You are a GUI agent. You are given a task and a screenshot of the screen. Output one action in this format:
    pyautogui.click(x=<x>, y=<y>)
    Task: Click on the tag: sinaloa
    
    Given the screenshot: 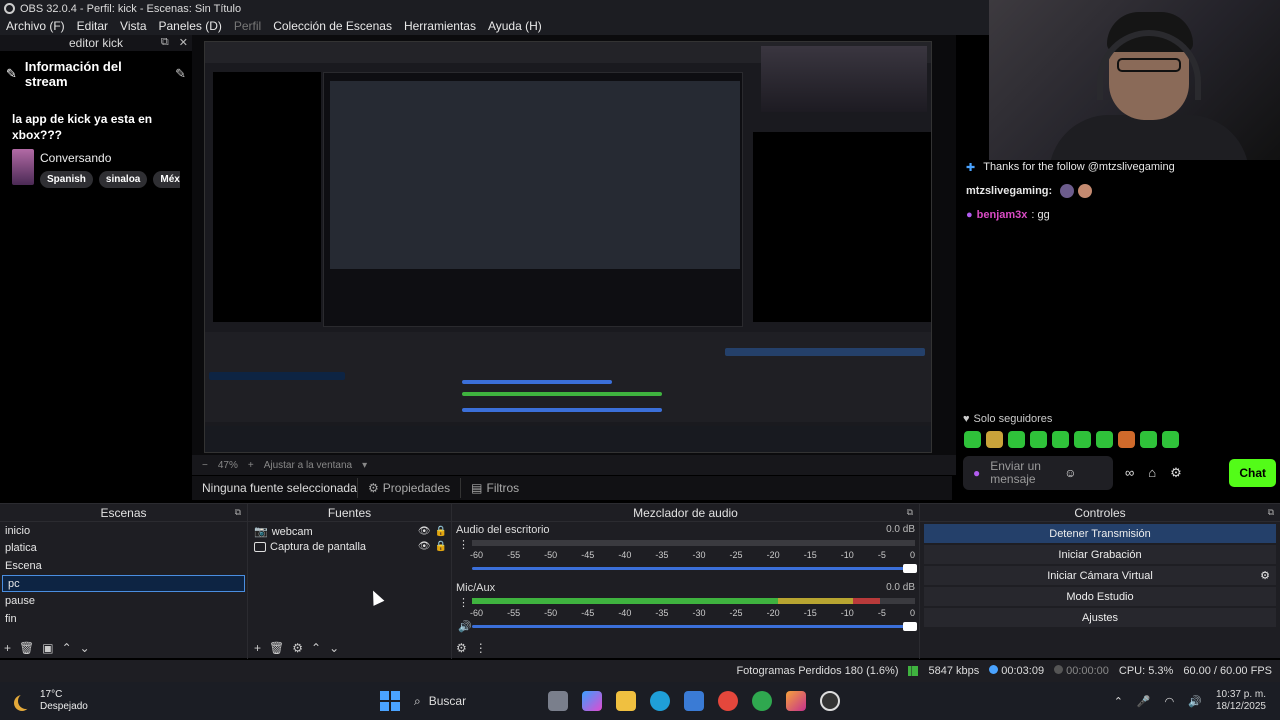 What is the action you would take?
    pyautogui.click(x=123, y=179)
    